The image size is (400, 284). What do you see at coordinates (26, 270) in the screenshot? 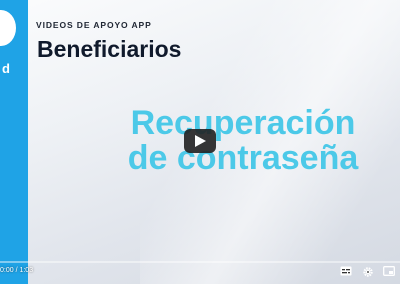
I see `duration: 1:03` at bounding box center [26, 270].